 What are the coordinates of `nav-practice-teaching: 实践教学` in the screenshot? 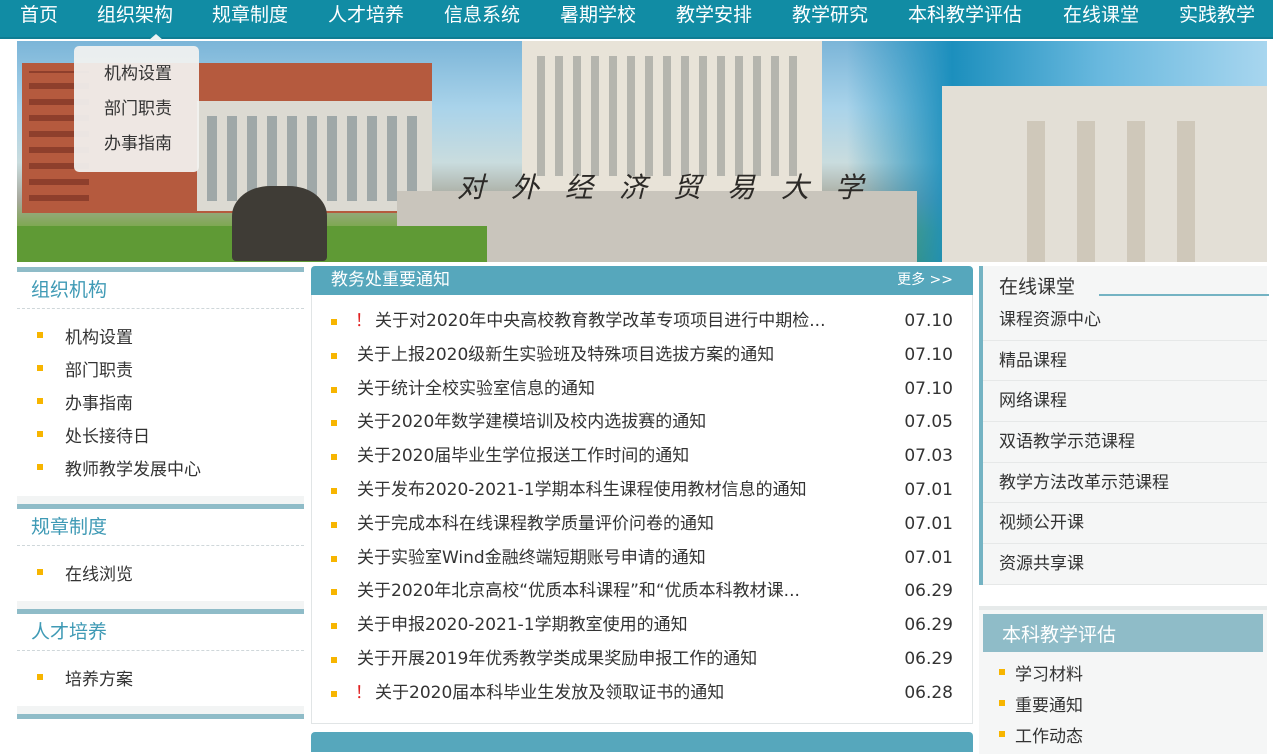 It's located at (1217, 18).